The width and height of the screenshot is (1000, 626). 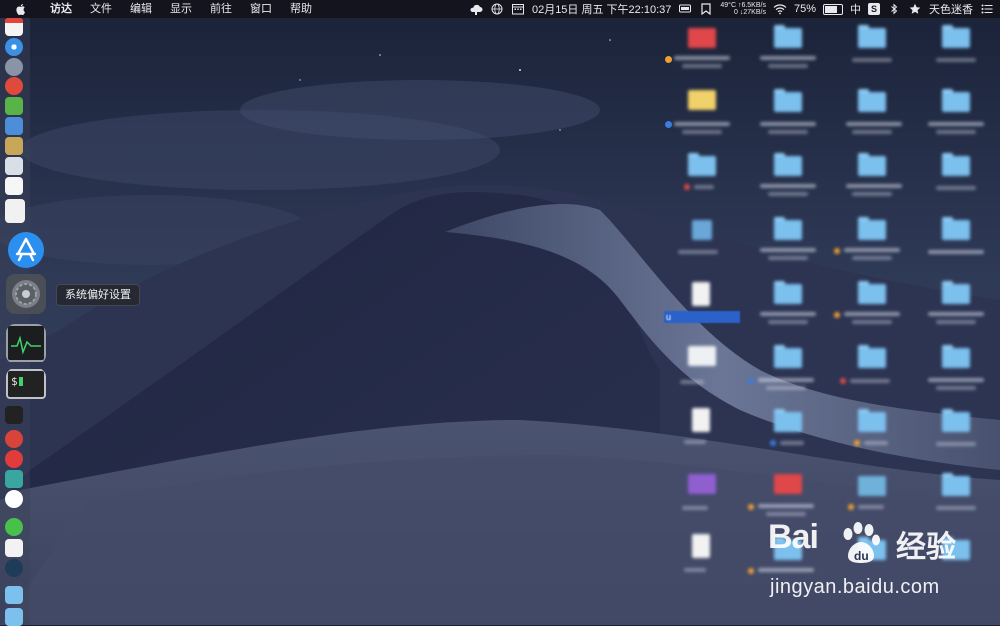 I want to click on selected-file-label: u, so click(x=702, y=317).